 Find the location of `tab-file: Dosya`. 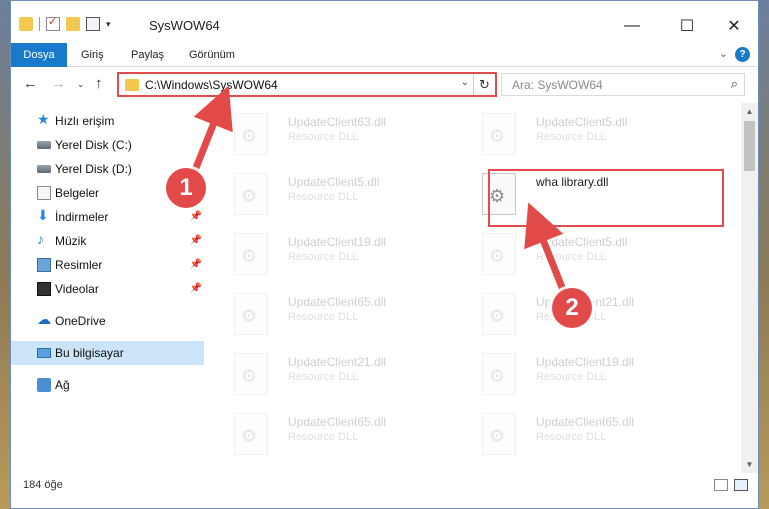

tab-file: Dosya is located at coordinates (39, 55).